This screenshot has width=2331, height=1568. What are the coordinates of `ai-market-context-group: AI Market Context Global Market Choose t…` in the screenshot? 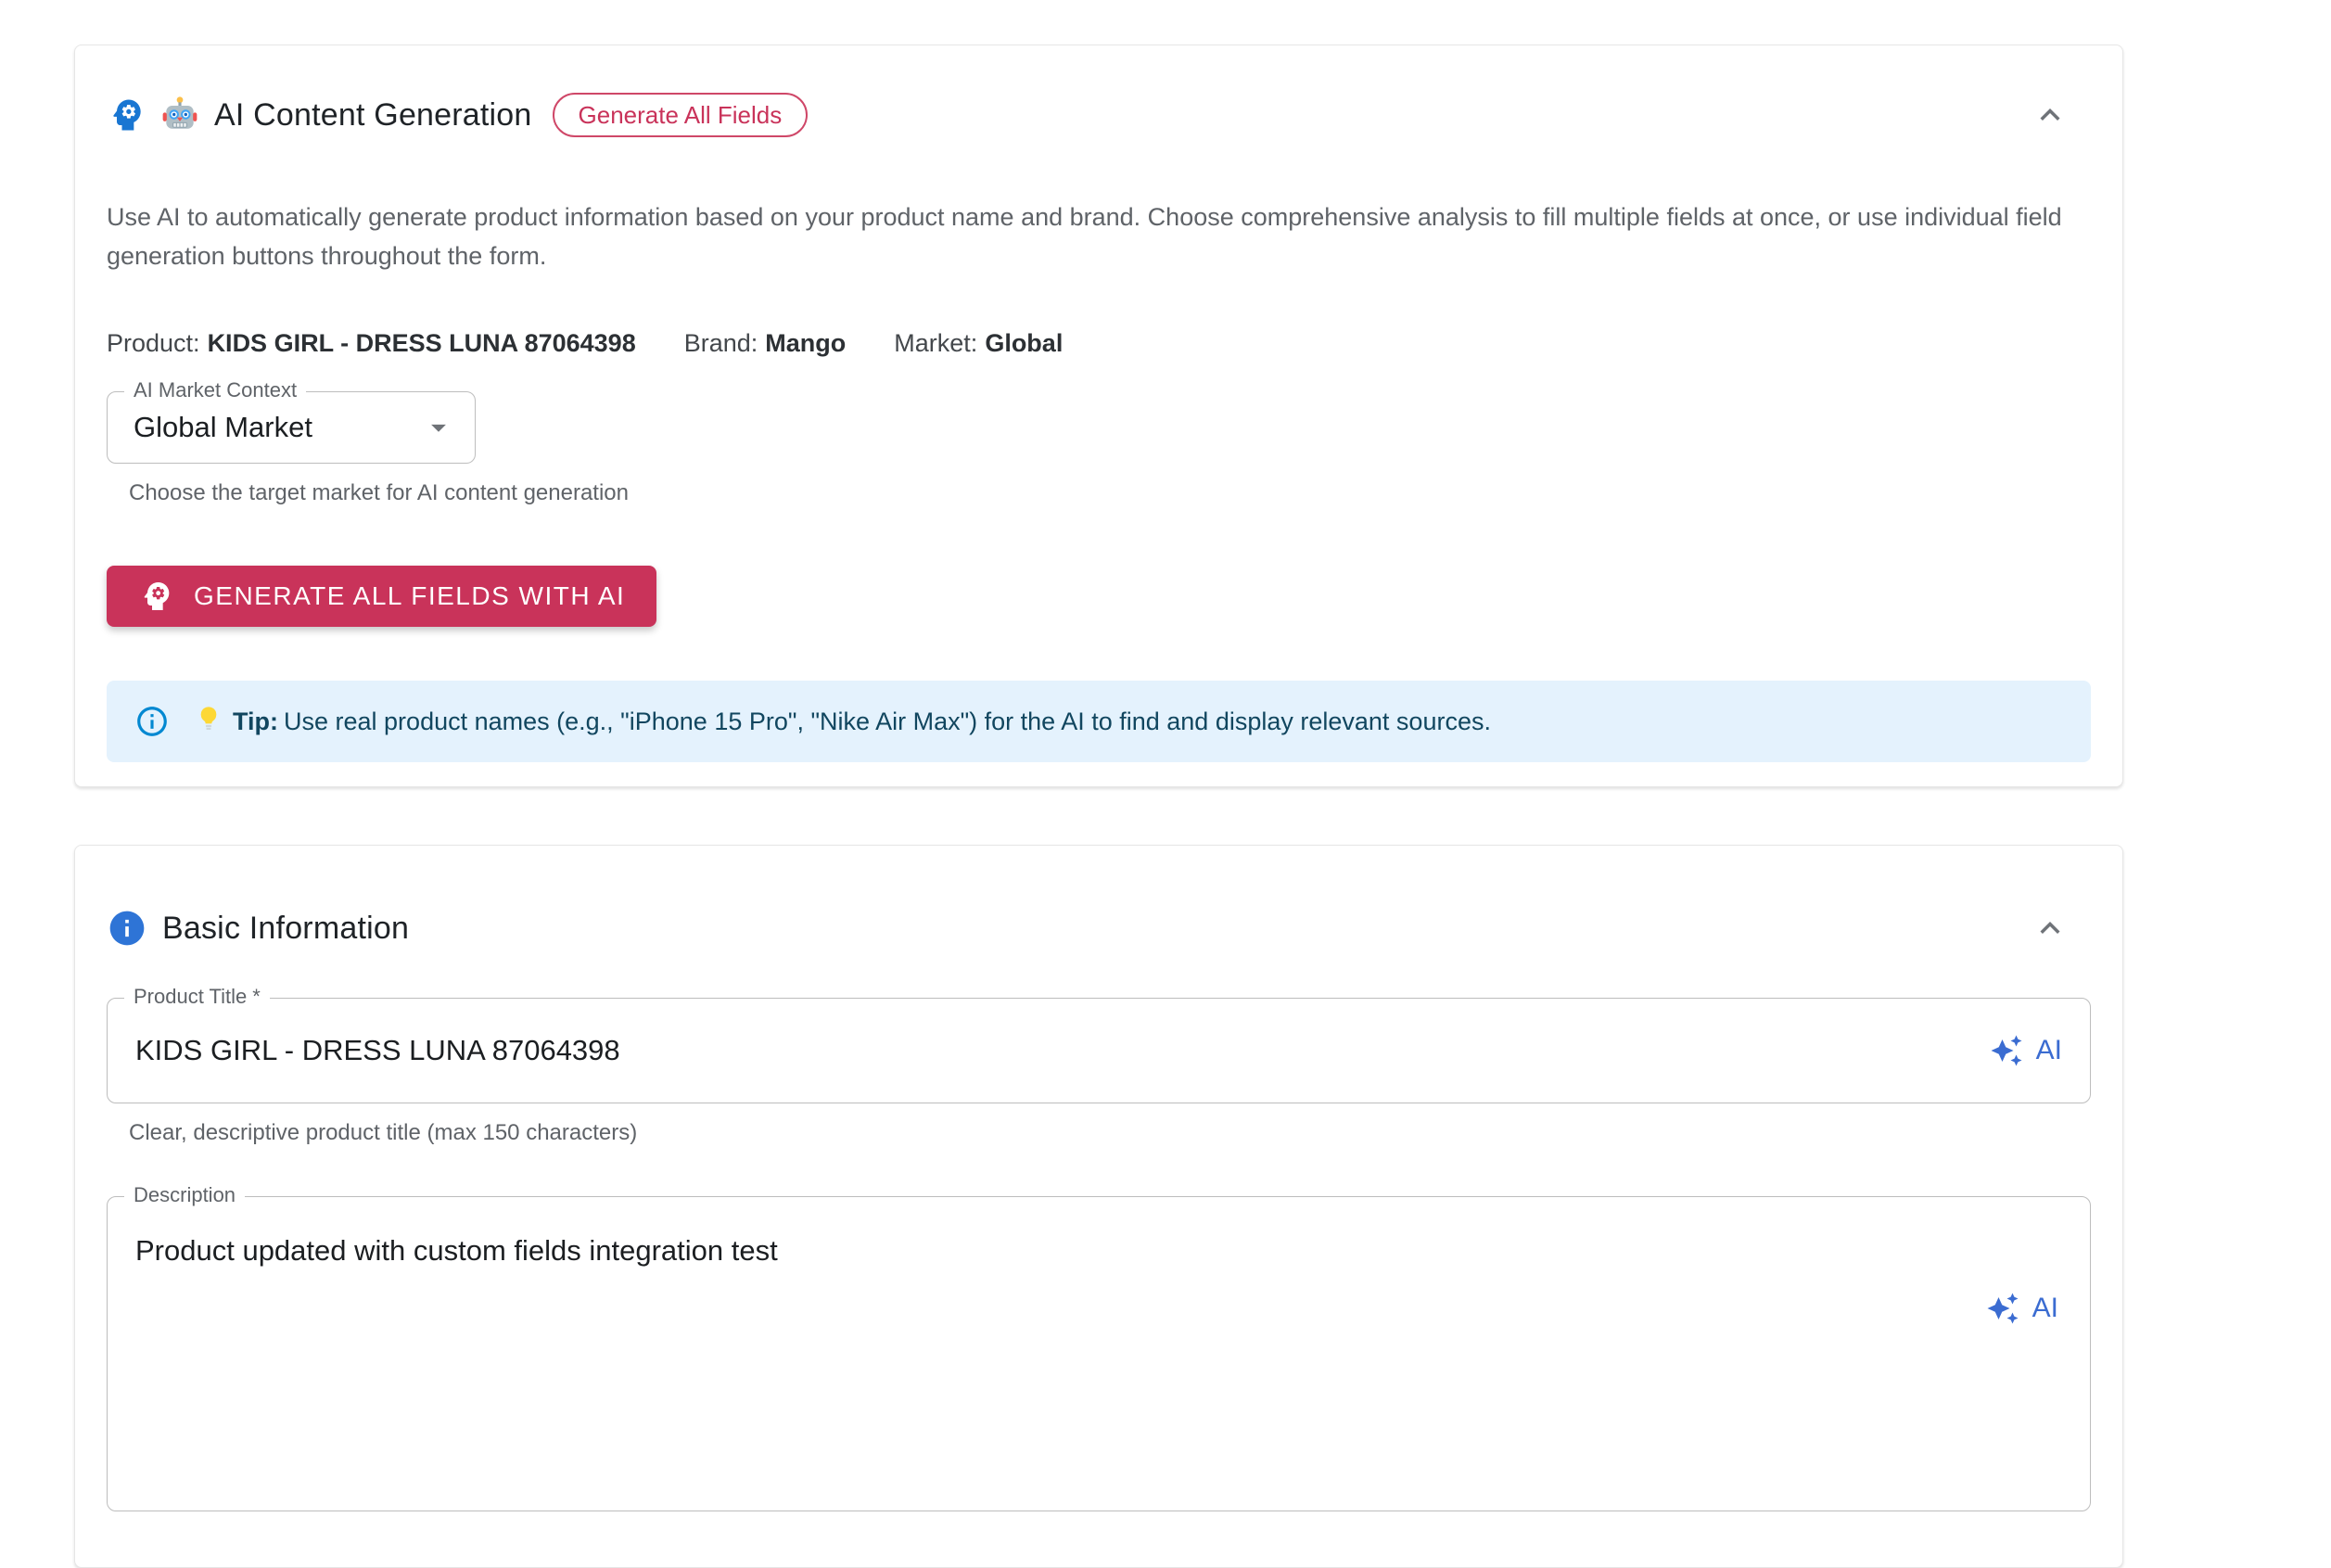 It's located at (1099, 442).